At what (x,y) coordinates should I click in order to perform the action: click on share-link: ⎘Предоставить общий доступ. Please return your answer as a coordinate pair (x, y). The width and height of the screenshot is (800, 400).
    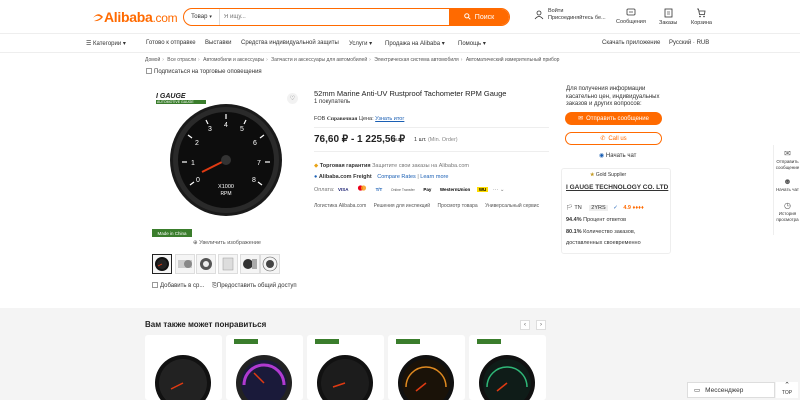
    Looking at the image, I should click on (254, 286).